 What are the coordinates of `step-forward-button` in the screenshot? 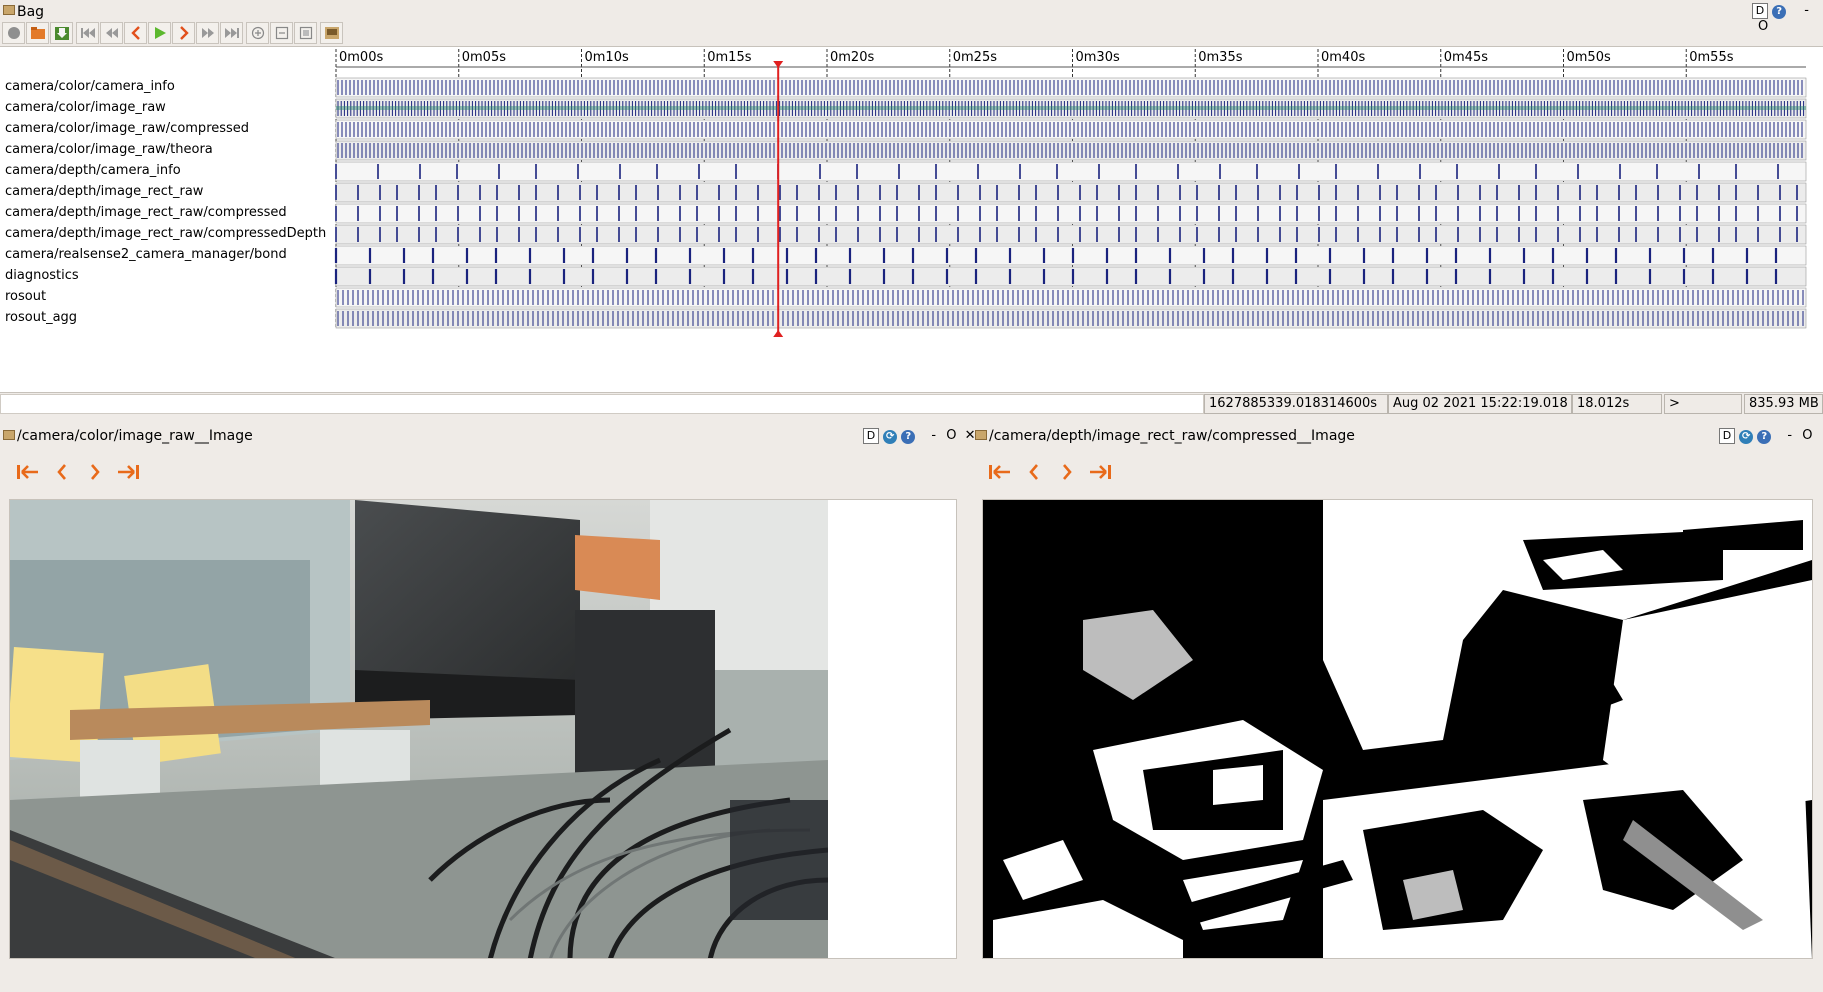 It's located at (183, 33).